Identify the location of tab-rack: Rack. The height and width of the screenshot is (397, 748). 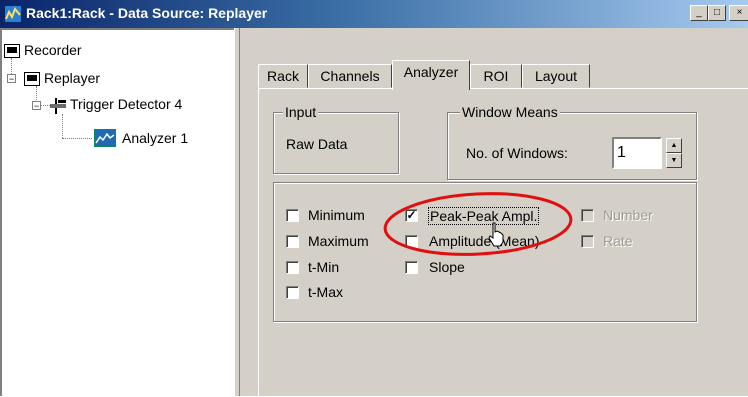
(283, 76).